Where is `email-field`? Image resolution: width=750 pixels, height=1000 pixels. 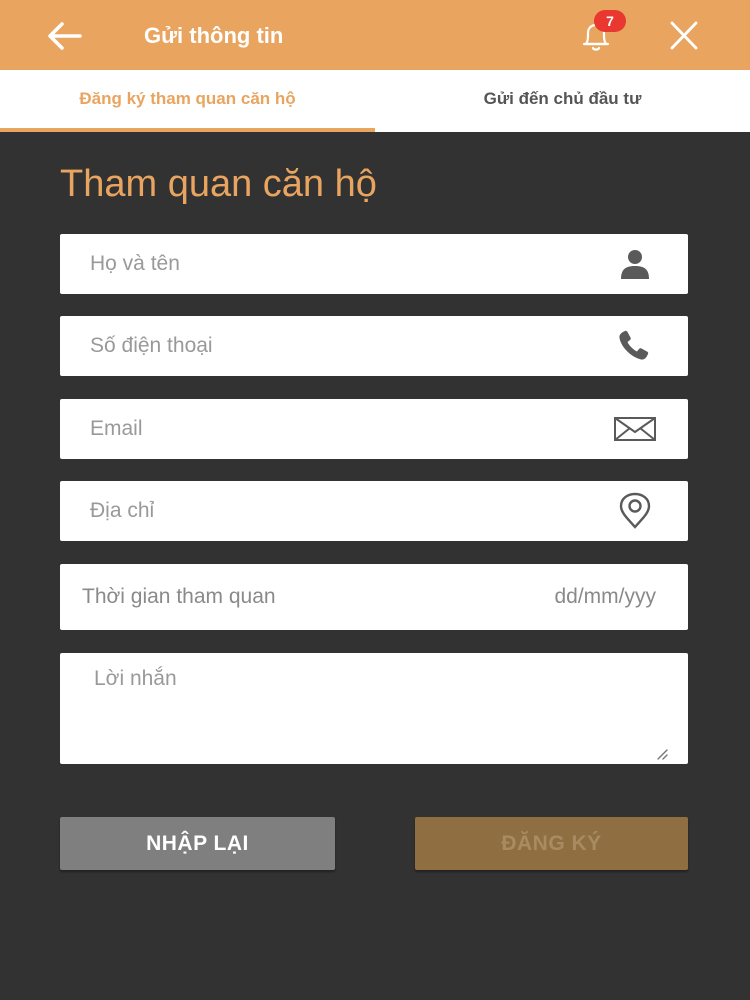 email-field is located at coordinates (374, 429).